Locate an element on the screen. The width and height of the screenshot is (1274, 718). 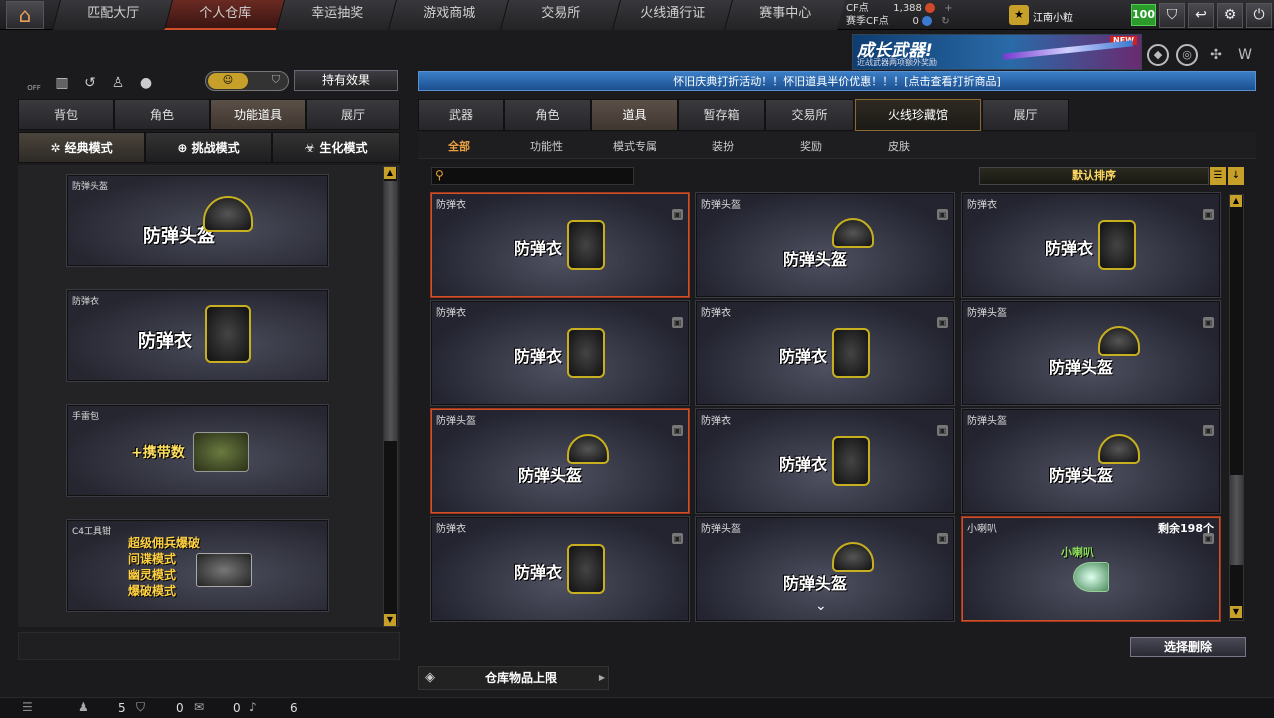
emblem-icon: ◆ is located at coordinates (1158, 55).